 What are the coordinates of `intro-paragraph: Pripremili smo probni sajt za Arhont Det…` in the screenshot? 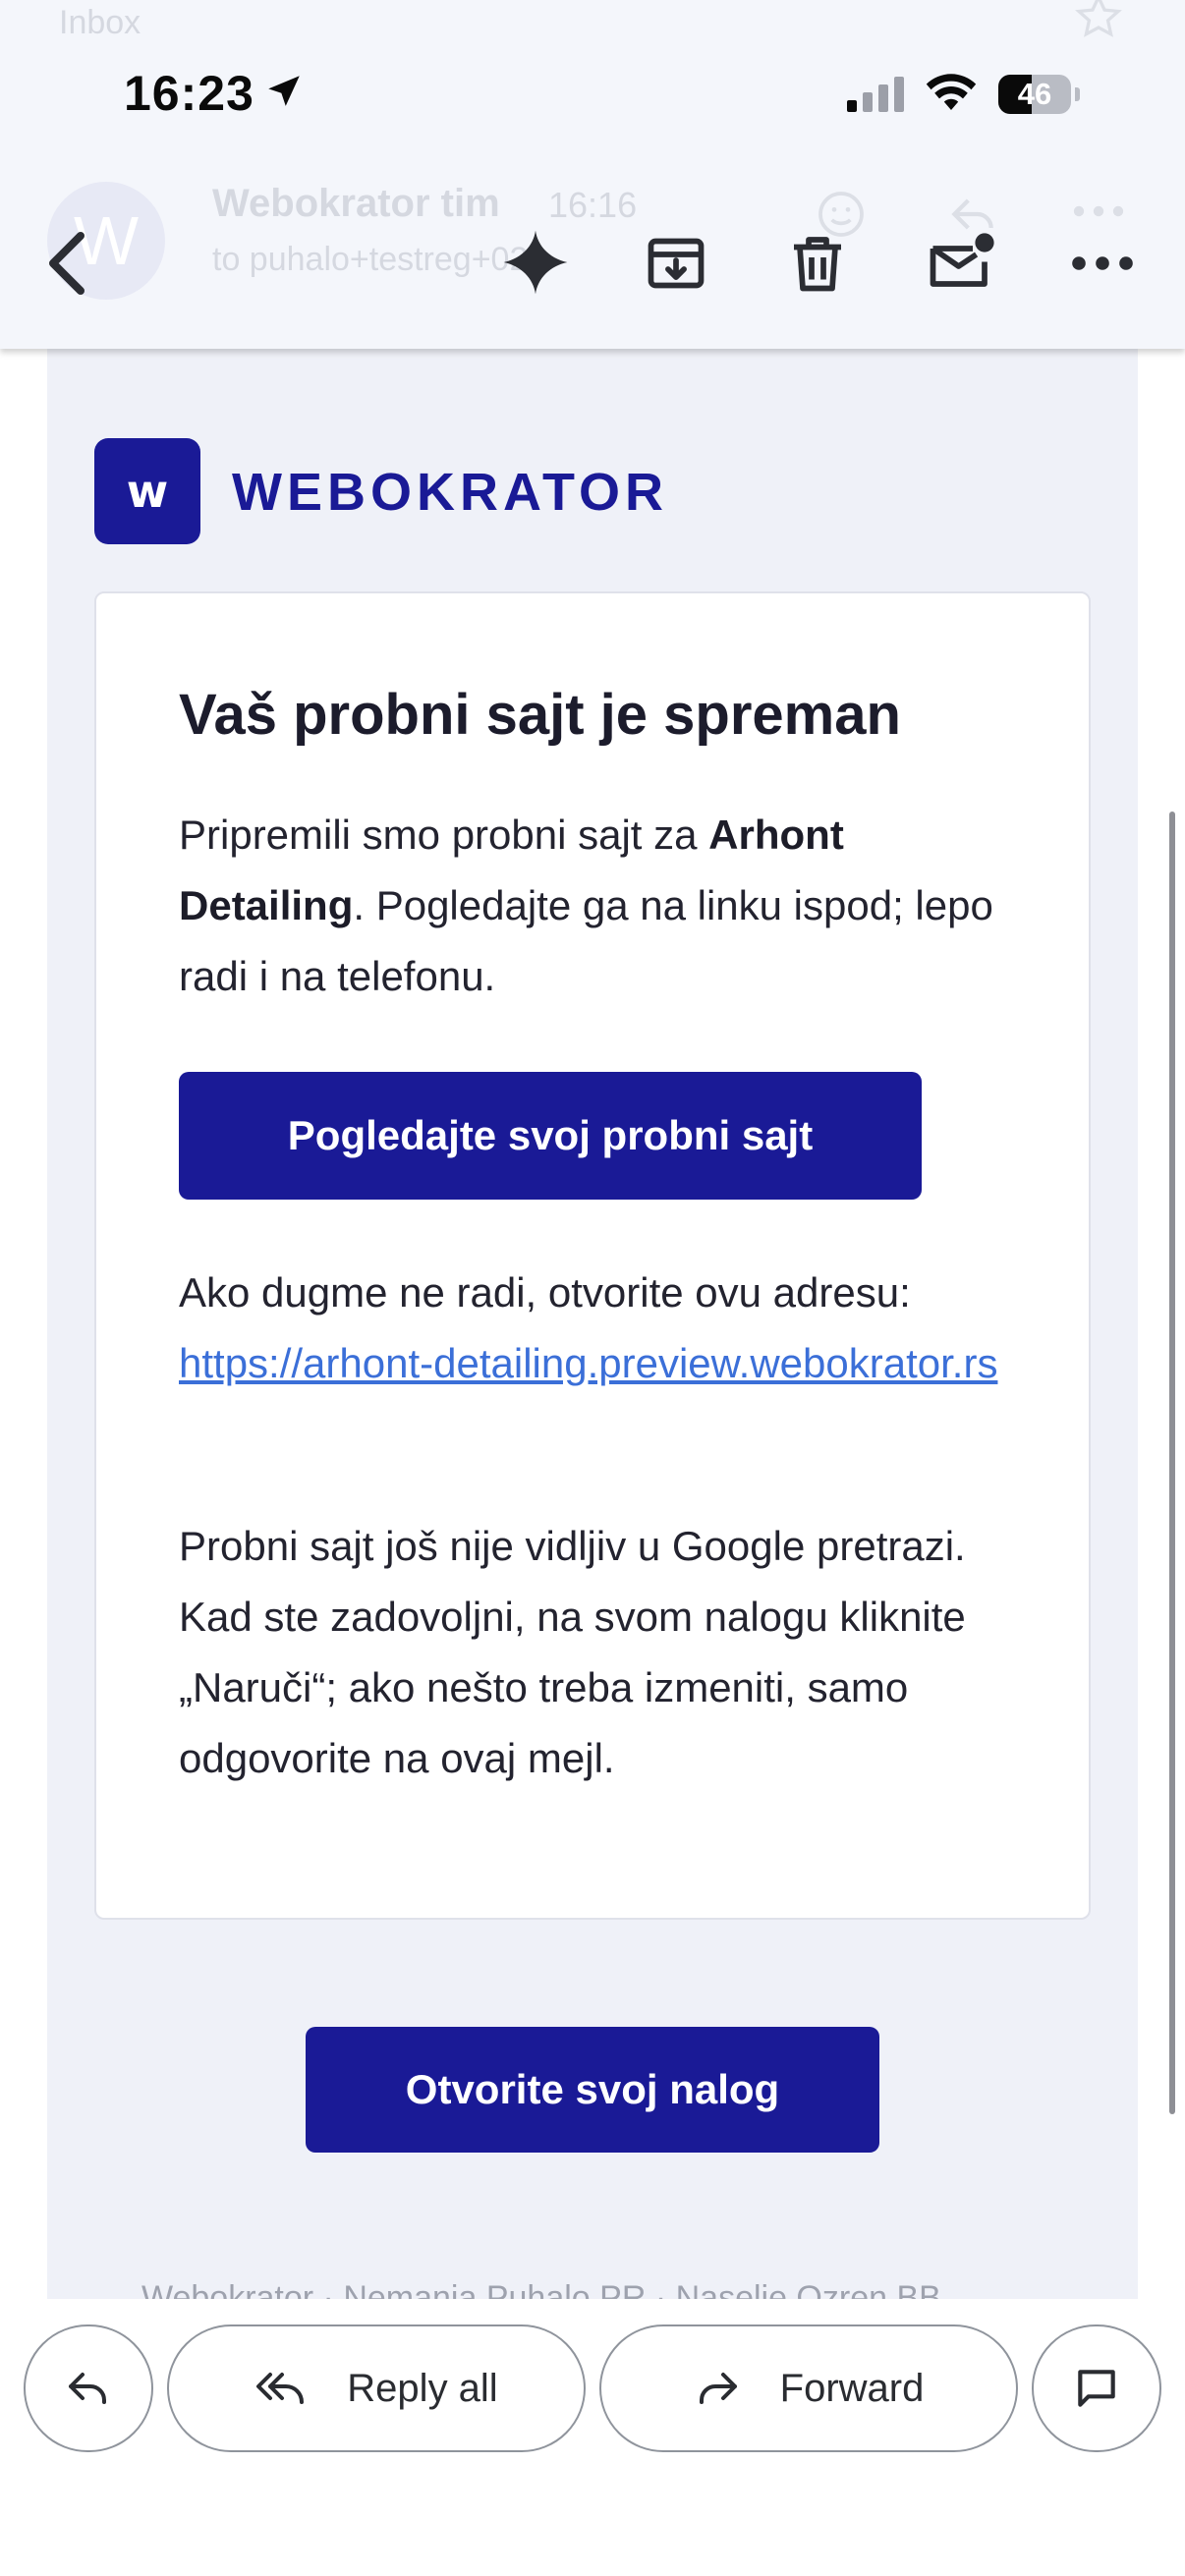 It's located at (602, 906).